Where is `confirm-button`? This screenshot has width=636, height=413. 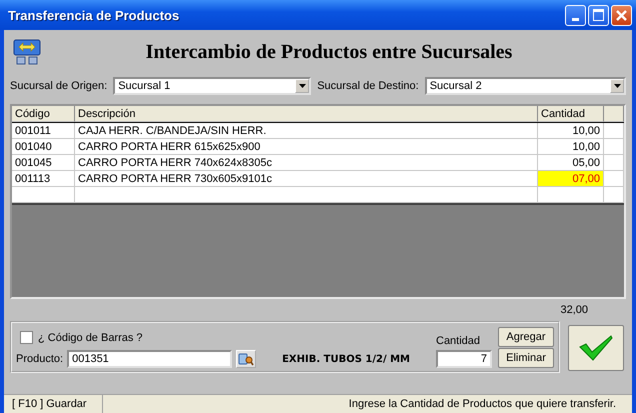
confirm-button is located at coordinates (596, 348).